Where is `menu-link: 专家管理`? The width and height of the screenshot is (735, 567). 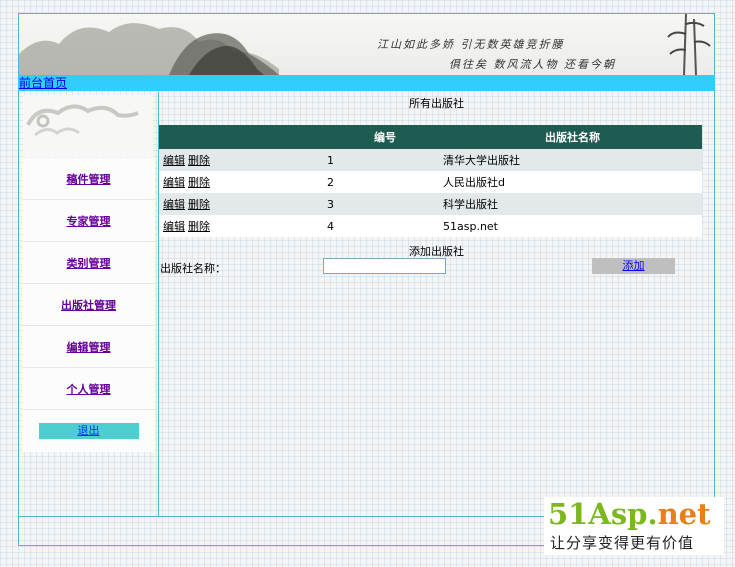 menu-link: 专家管理 is located at coordinates (89, 221).